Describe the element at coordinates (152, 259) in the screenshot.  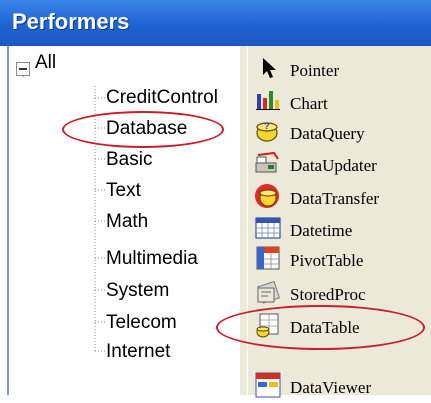
I see `tree-item-multimedia: Multimedia` at that location.